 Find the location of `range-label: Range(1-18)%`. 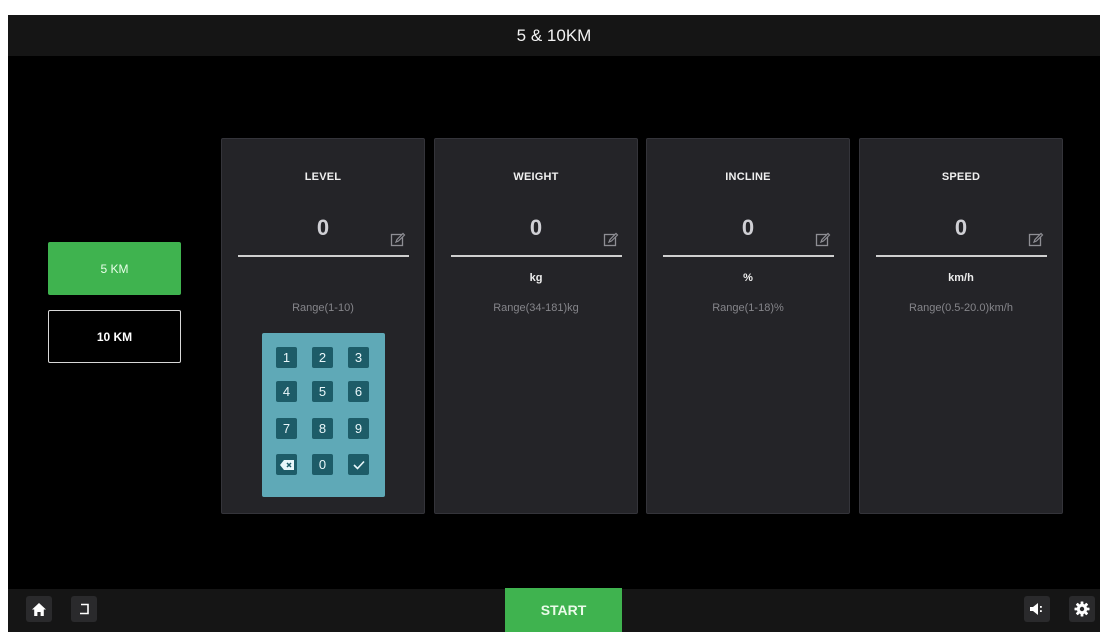

range-label: Range(1-18)% is located at coordinates (748, 308).